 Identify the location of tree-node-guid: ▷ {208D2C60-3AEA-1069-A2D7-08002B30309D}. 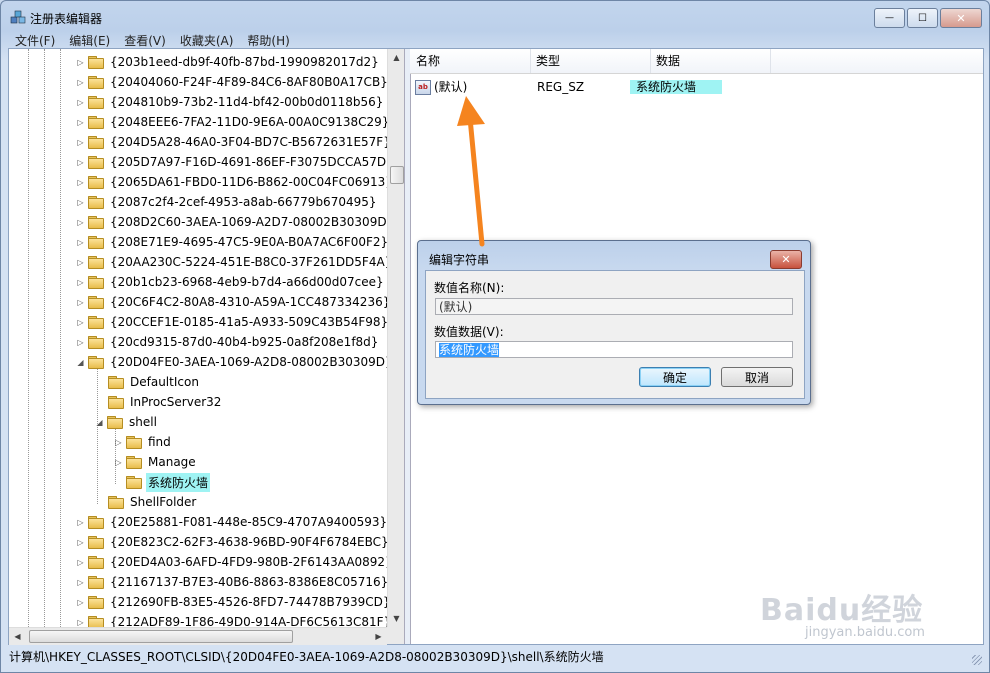
(236, 222).